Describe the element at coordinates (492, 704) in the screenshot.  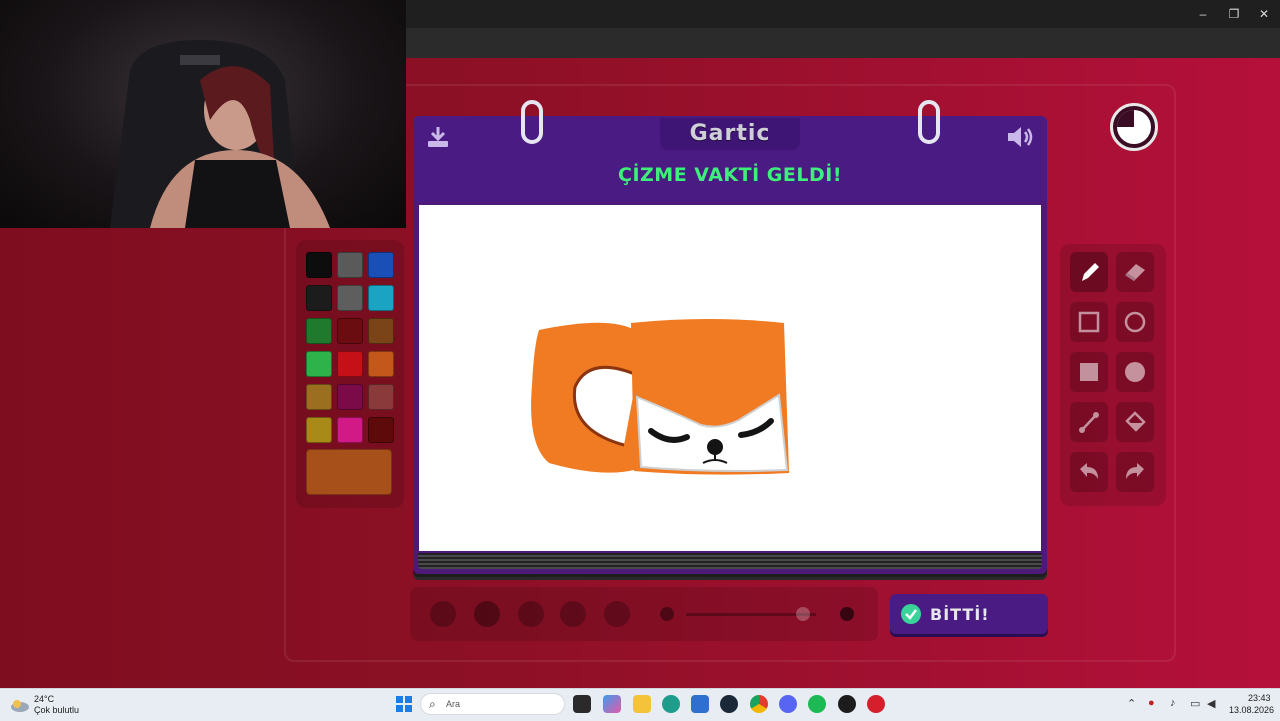
I see `taskbar-search: ⌕ Ara` at that location.